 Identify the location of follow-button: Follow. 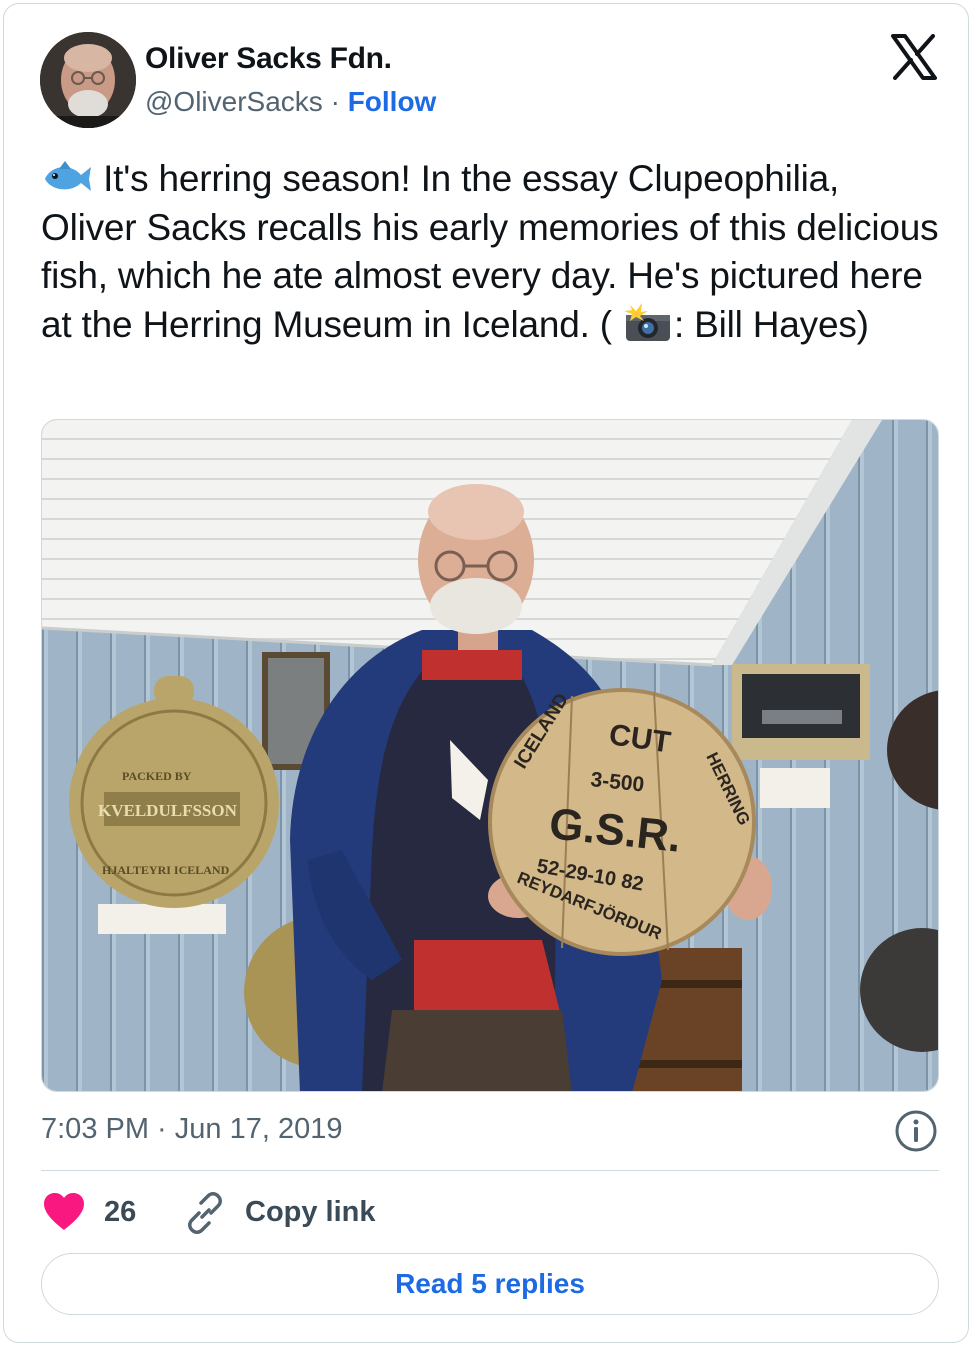
(392, 101).